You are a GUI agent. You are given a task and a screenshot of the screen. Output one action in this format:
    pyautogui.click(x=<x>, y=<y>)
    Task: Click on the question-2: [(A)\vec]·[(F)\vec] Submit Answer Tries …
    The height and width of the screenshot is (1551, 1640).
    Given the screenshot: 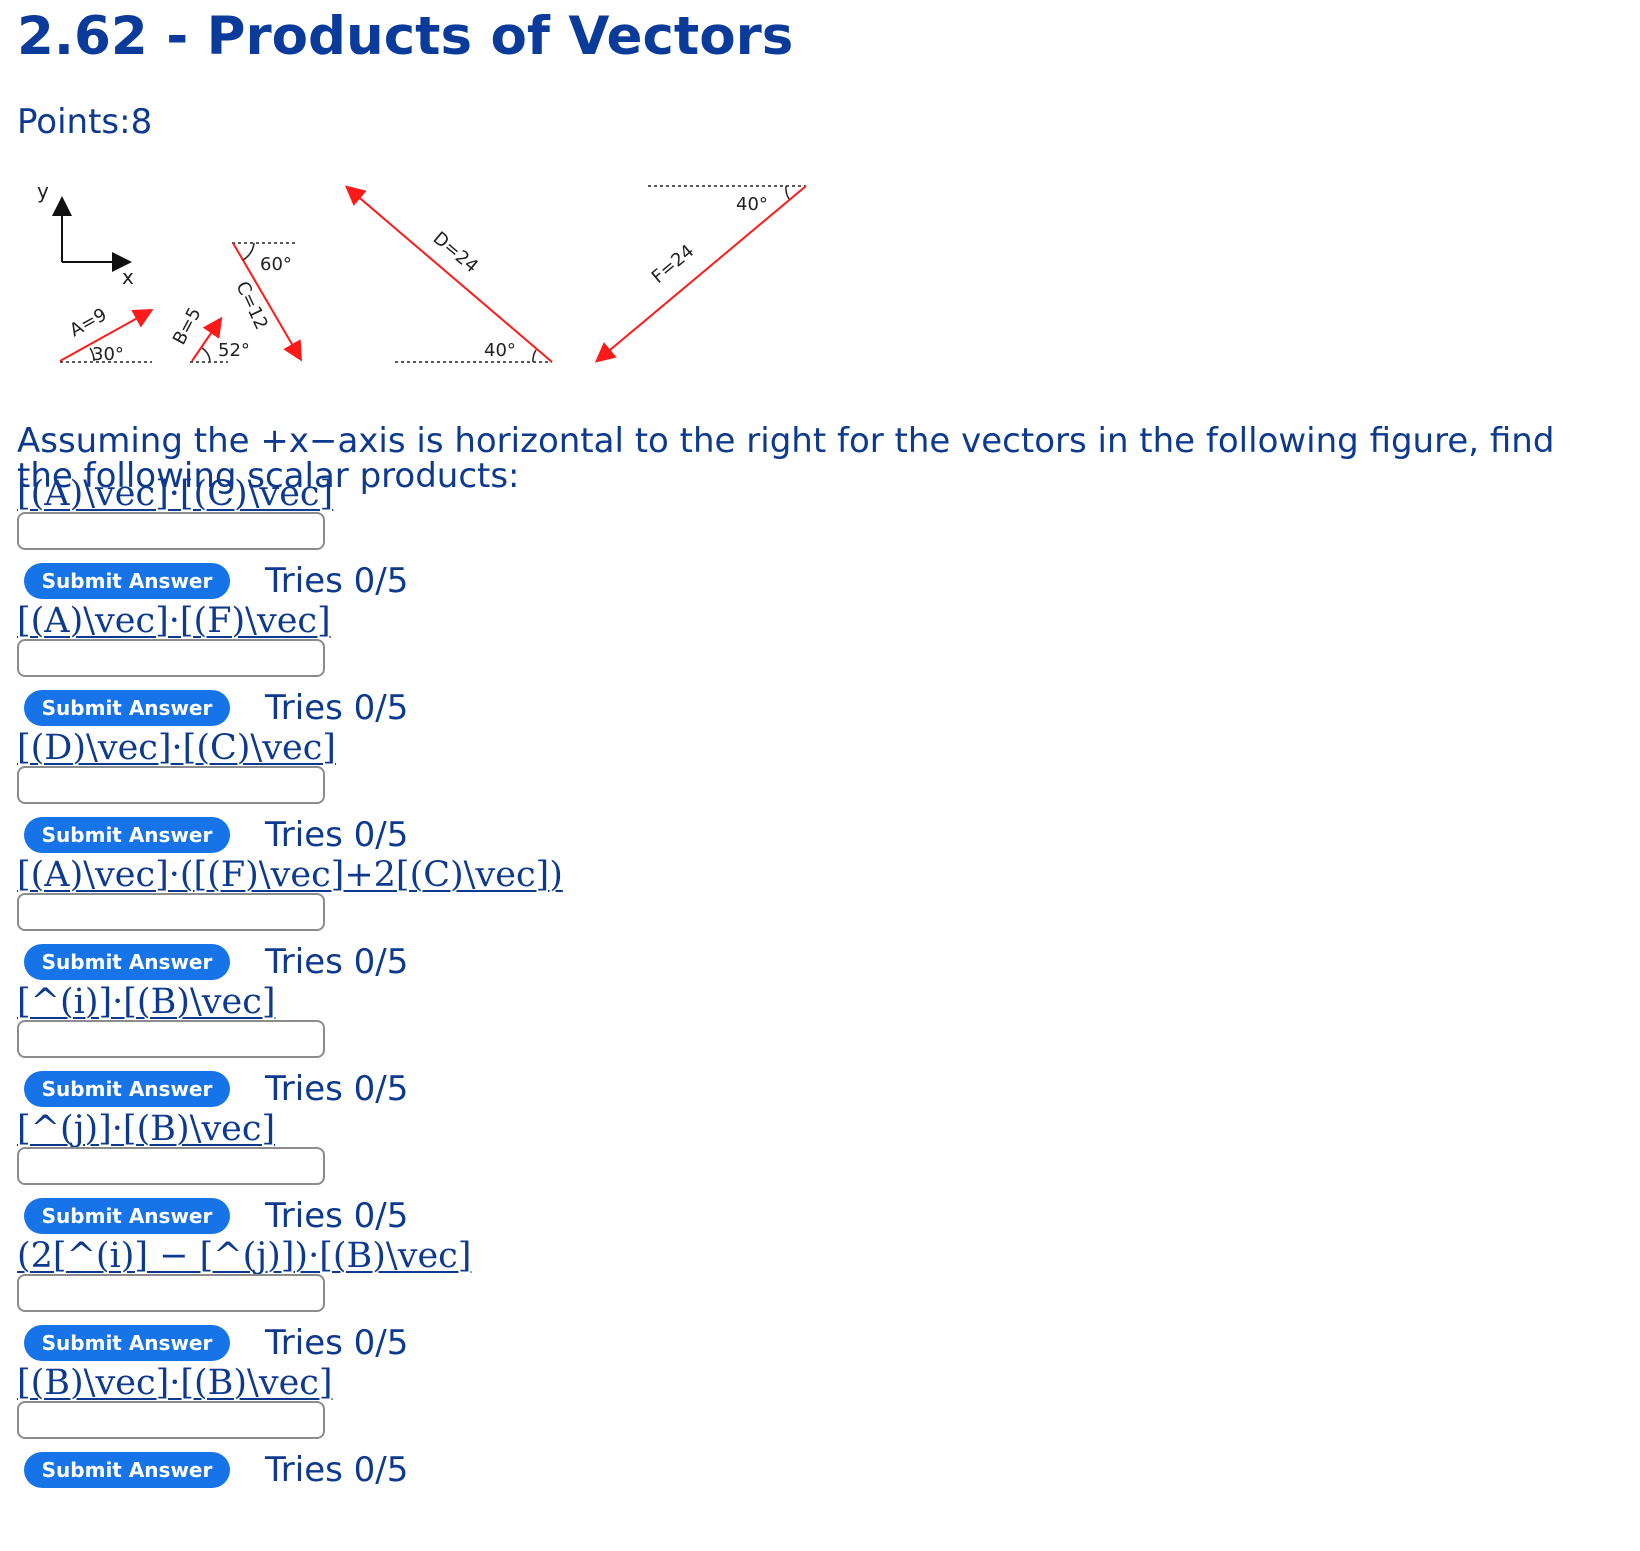 What is the action you would take?
    pyautogui.click(x=617, y=666)
    